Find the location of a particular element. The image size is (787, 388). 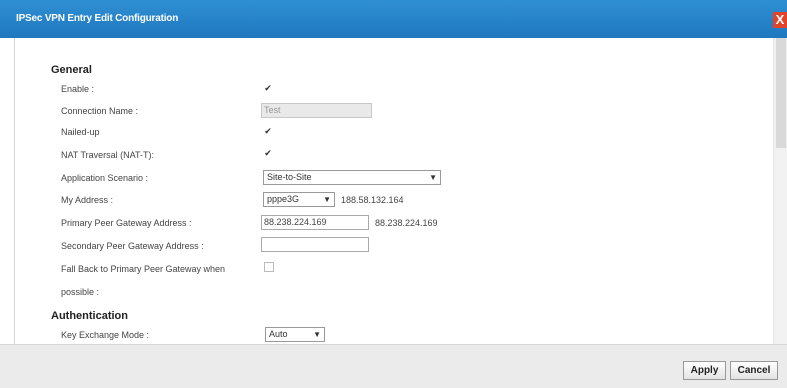

secondary-peer-label: Secondary Peer Gateway Address : is located at coordinates (132, 246).